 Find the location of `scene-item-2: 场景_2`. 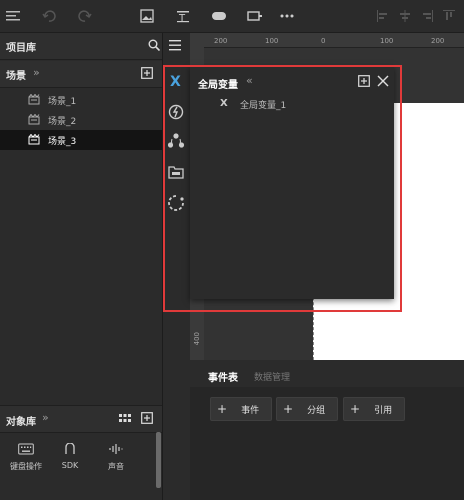

scene-item-2: 场景_2 is located at coordinates (81, 120).